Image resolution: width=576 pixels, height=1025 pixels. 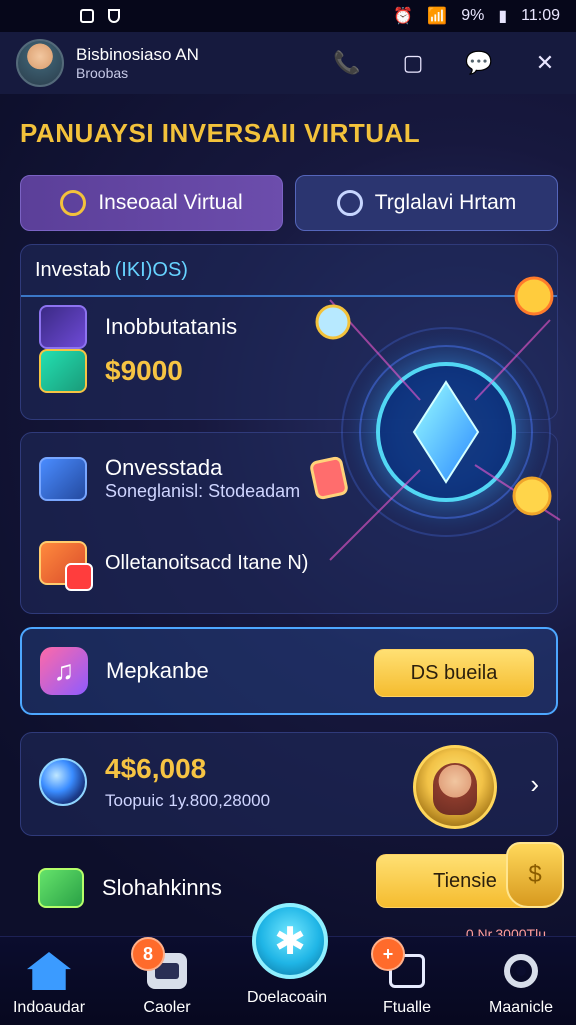 What do you see at coordinates (100, 16) in the screenshot?
I see `status-left` at bounding box center [100, 16].